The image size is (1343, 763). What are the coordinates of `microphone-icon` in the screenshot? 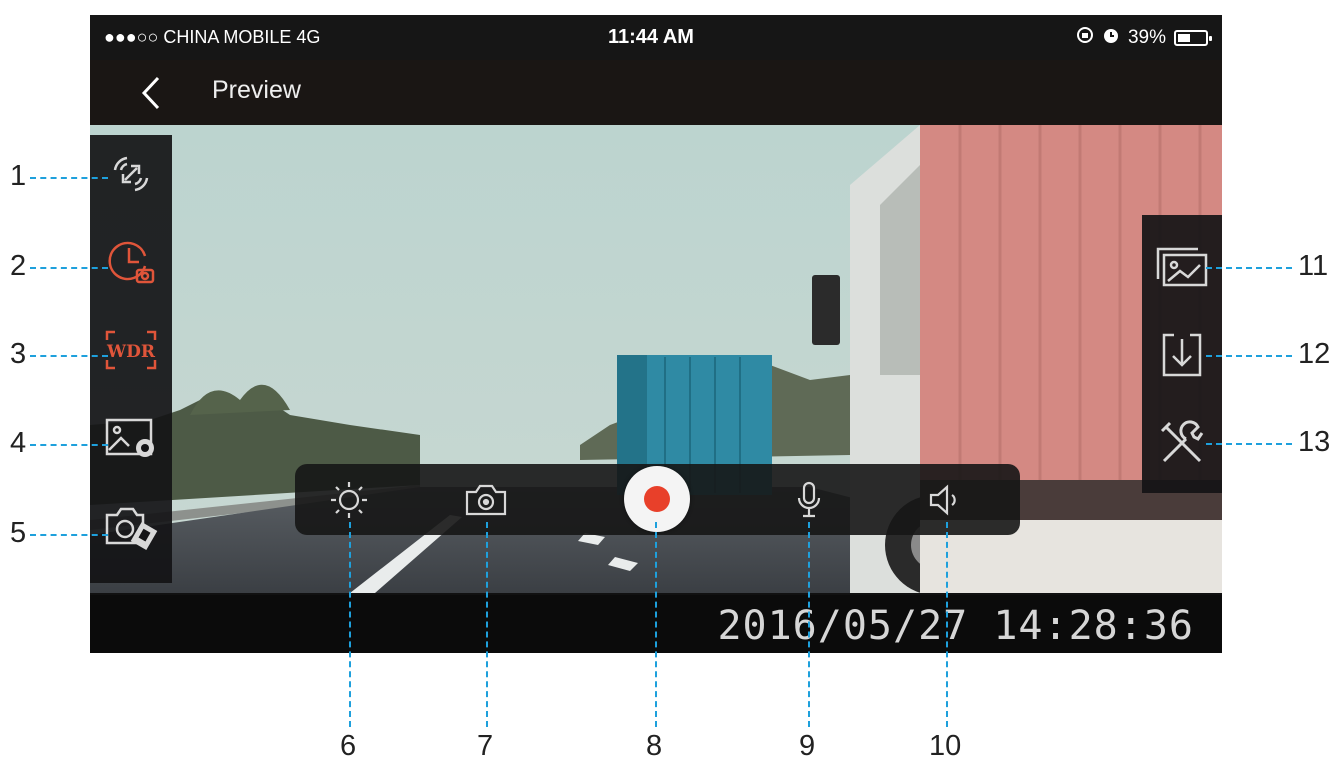 It's located at (809, 499).